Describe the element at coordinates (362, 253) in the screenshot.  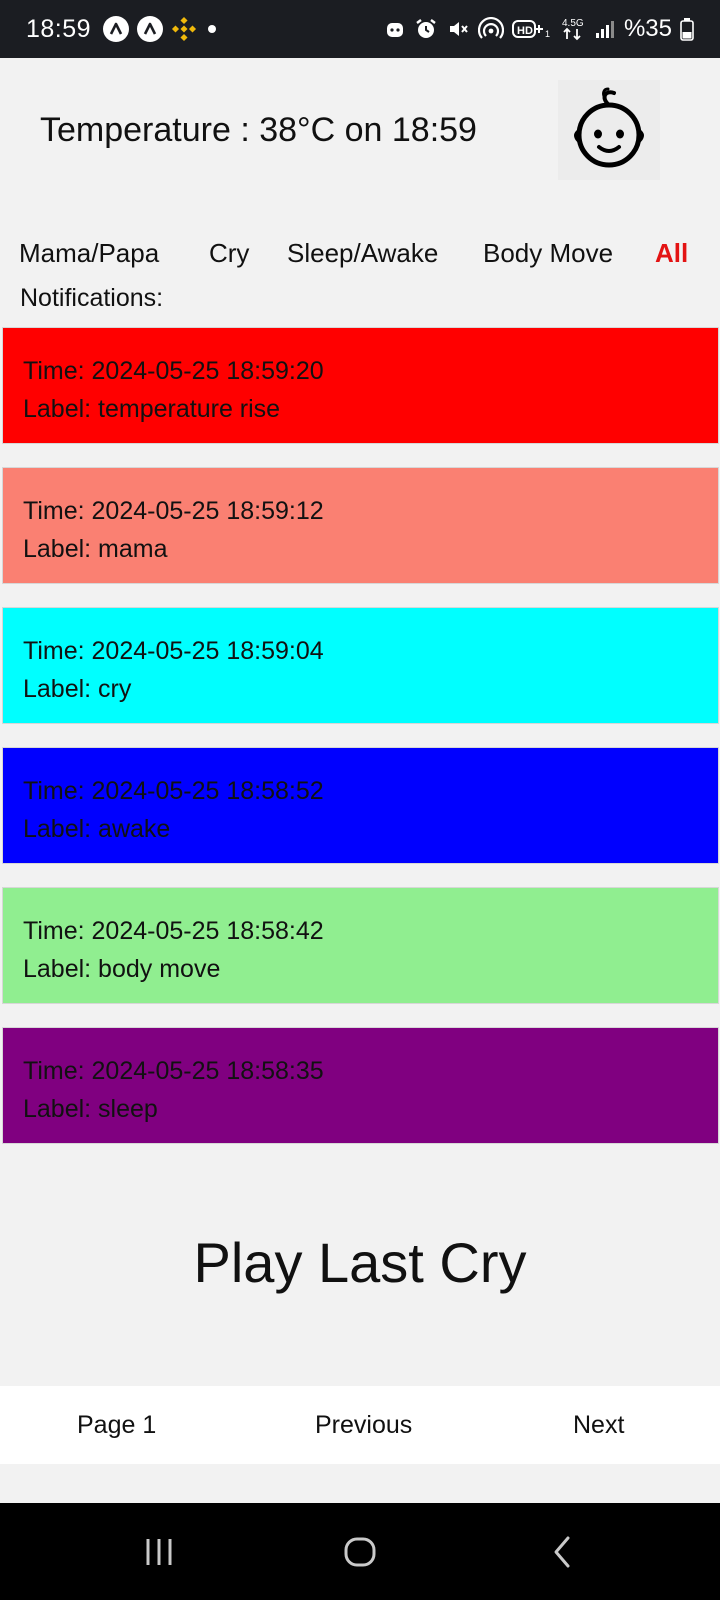
I see `filter-tab-sleep-awake: Sleep/Awake` at that location.